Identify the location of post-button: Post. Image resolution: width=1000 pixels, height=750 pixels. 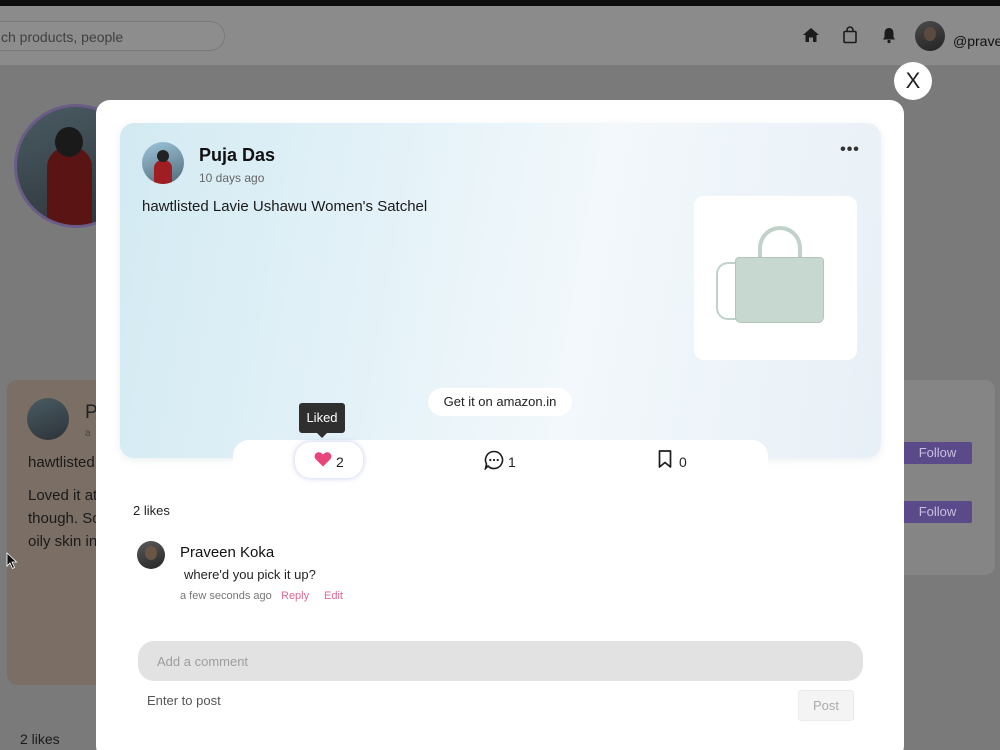
(826, 705).